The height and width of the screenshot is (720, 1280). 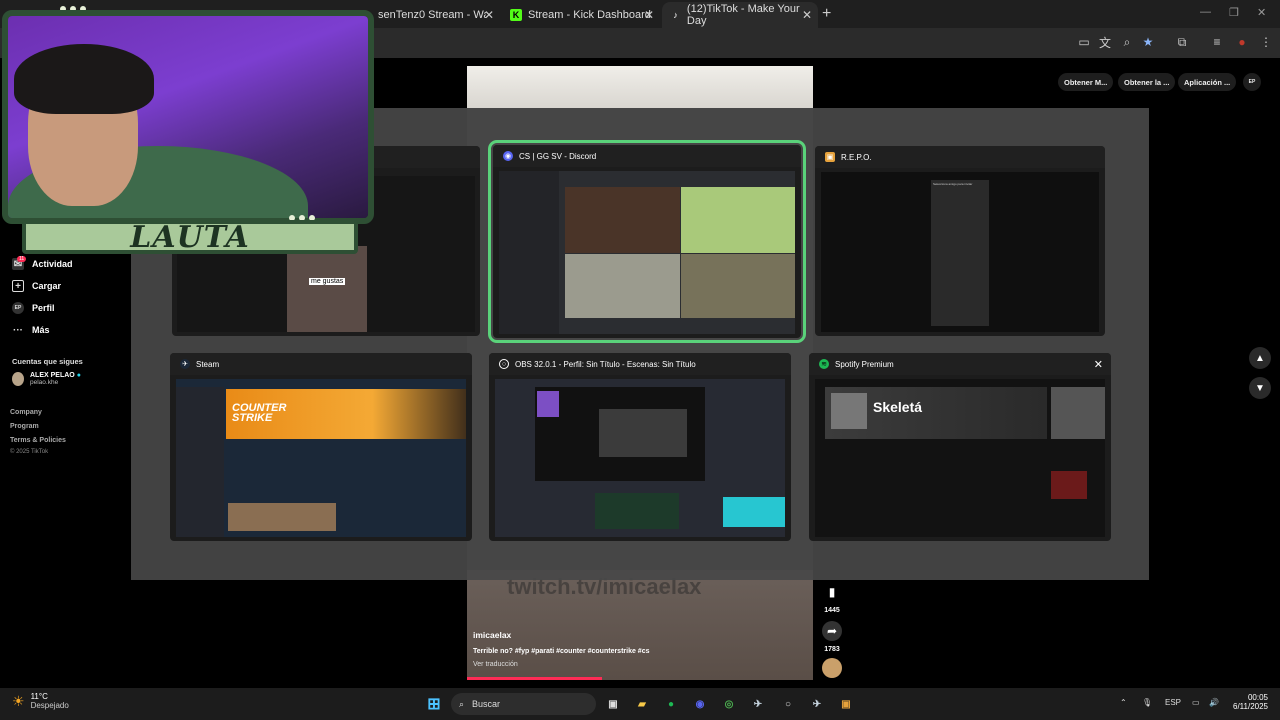 What do you see at coordinates (1182, 42) in the screenshot?
I see `extensions-icon: ⧉` at bounding box center [1182, 42].